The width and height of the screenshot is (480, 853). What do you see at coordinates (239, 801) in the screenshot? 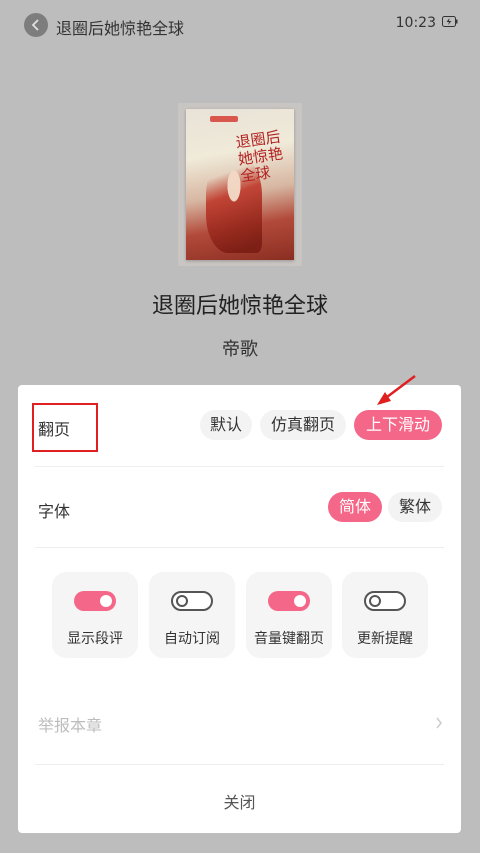
I see `close-button: 关闭` at bounding box center [239, 801].